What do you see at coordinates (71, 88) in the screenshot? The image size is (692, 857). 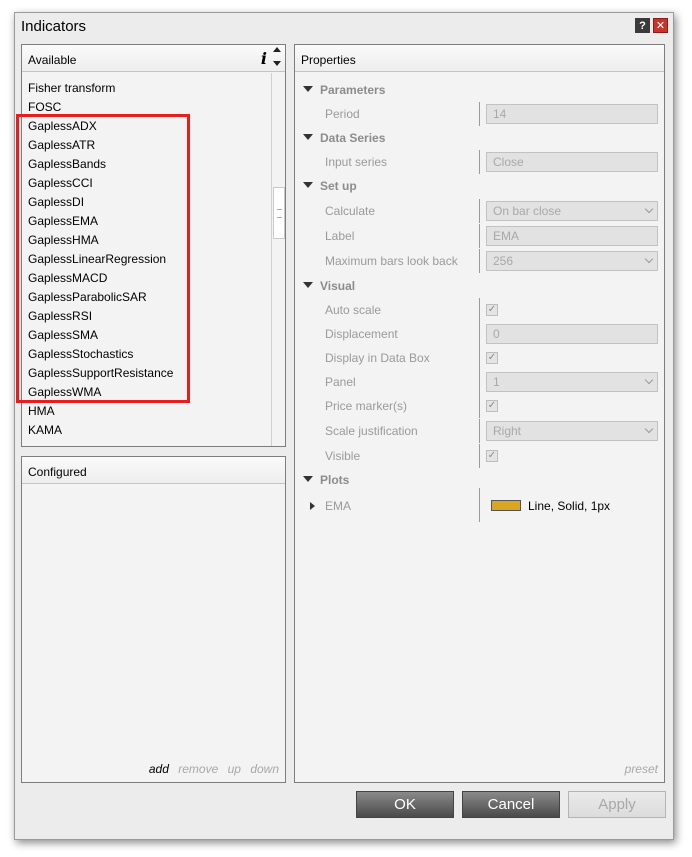 I see `list-item: Fisher transform` at bounding box center [71, 88].